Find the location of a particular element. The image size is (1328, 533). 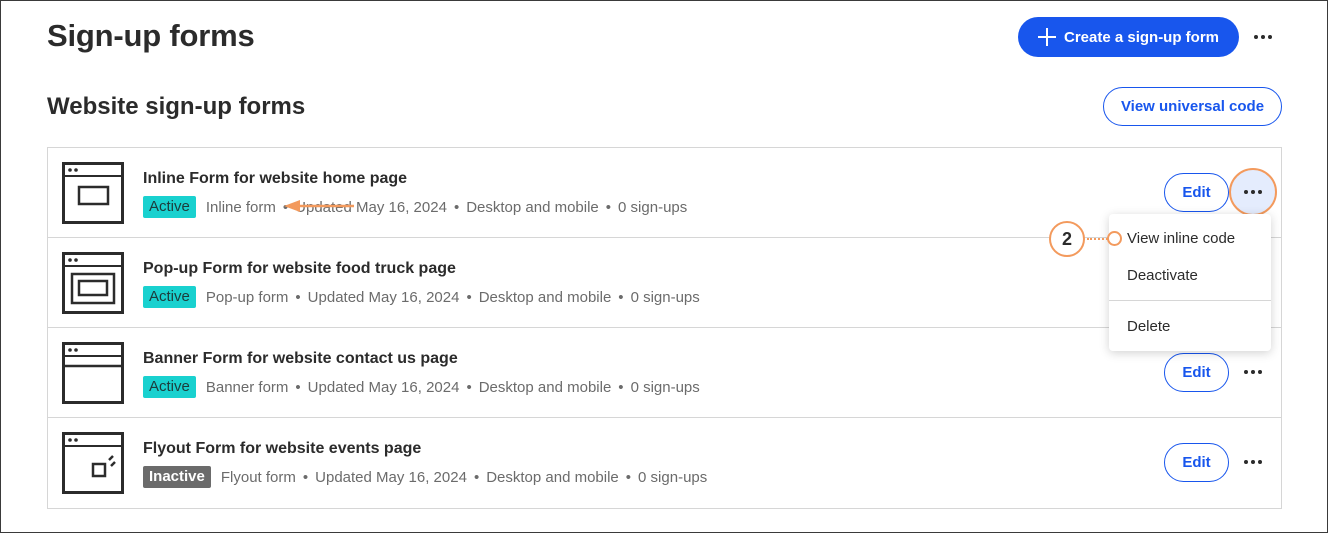

form-name: Flyout Form for website events page is located at coordinates (282, 449).